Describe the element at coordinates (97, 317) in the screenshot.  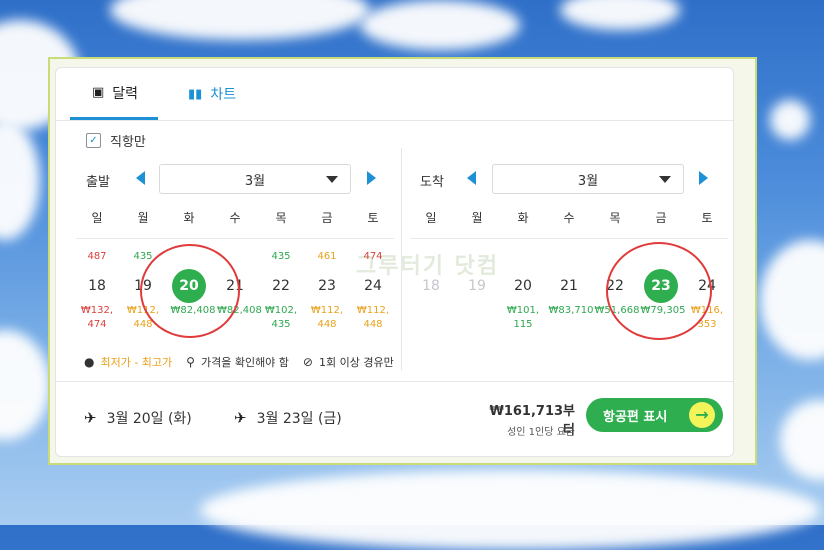
I see `dep-price: ₩132, 474` at that location.